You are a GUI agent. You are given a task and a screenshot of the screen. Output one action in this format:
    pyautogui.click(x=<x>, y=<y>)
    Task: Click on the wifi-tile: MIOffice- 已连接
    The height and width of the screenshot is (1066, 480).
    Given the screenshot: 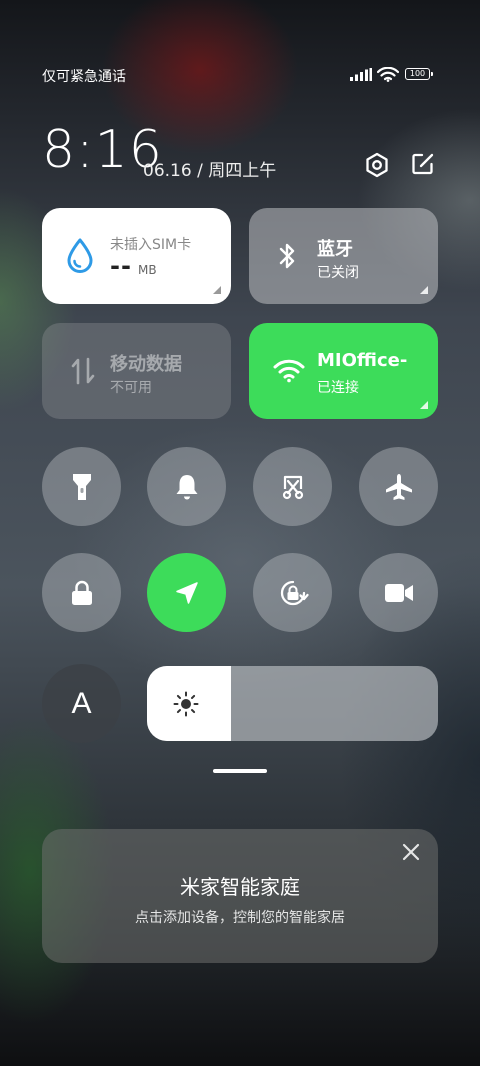 What is the action you would take?
    pyautogui.click(x=343, y=371)
    